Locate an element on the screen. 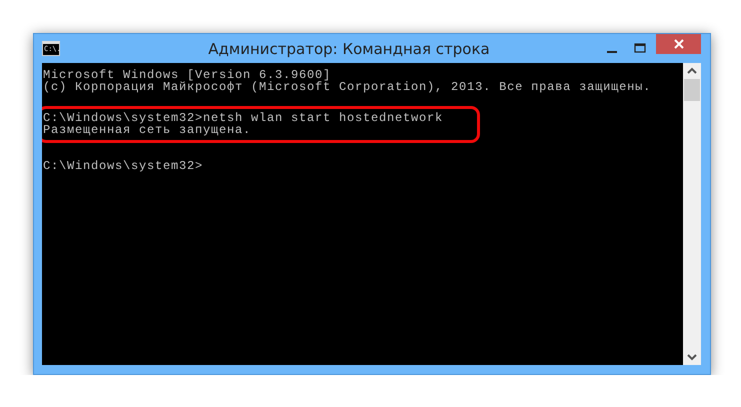 Image resolution: width=741 pixels, height=407 pixels. scrollbar is located at coordinates (692, 214).